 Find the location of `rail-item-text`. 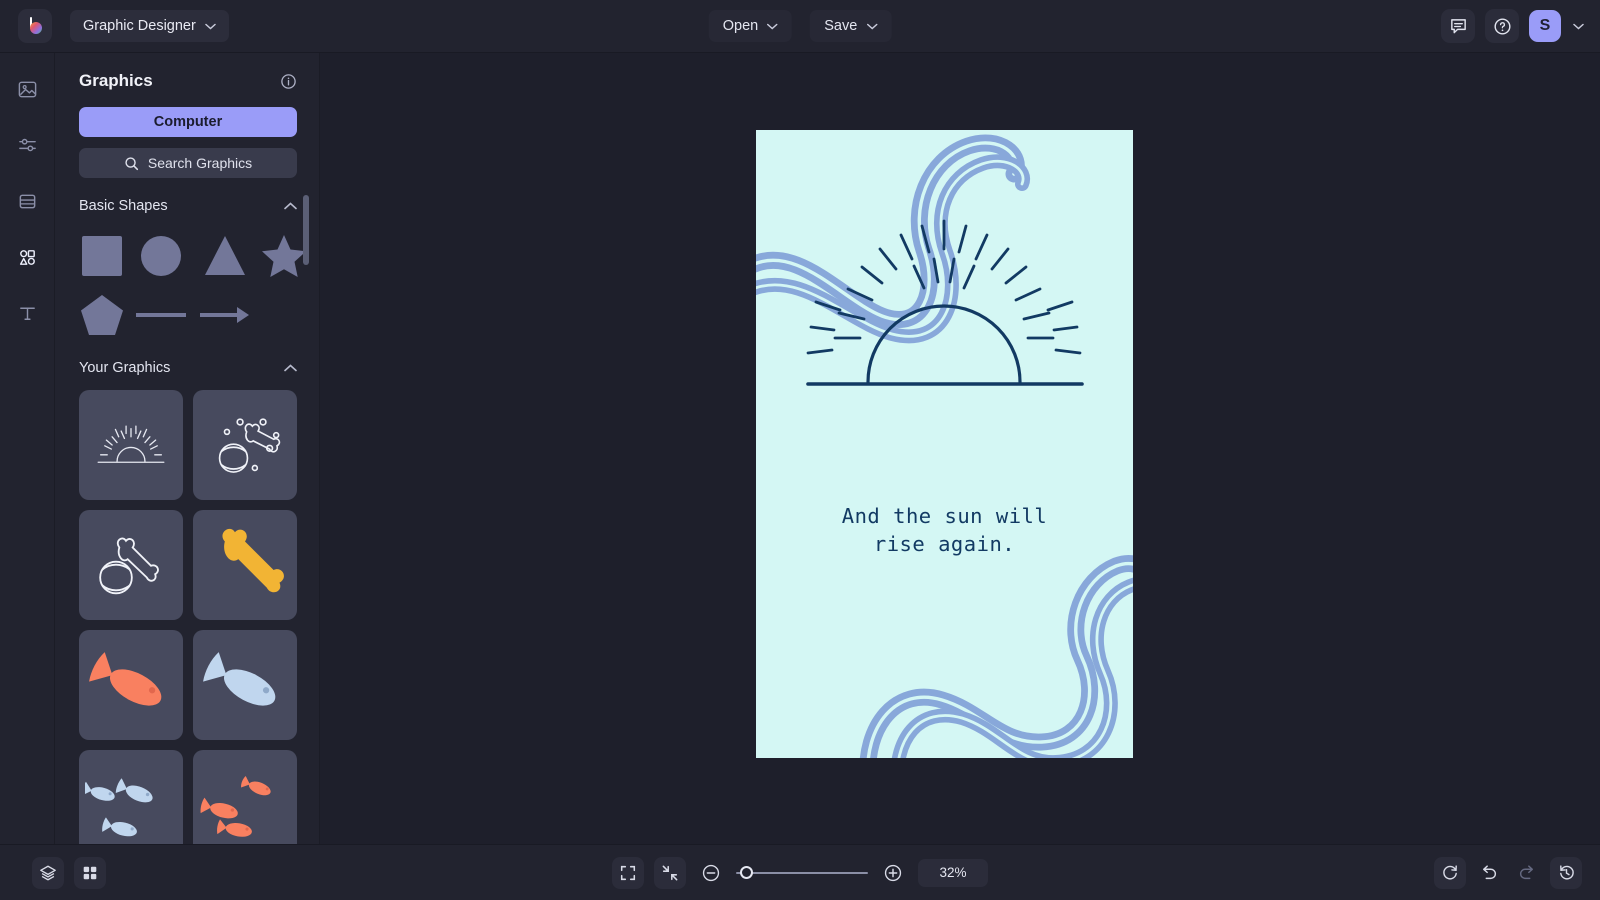

rail-item-text is located at coordinates (27, 313).